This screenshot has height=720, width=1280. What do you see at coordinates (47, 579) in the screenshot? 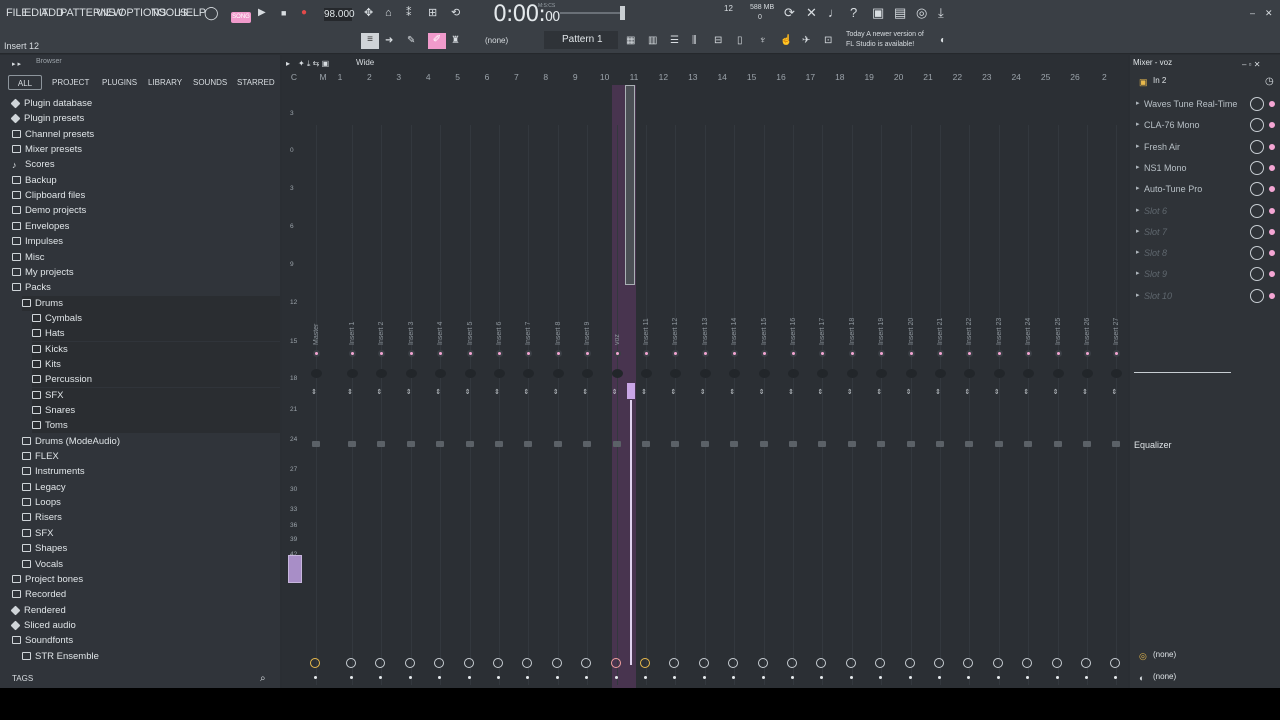
I see `browser-item: Project bones` at bounding box center [47, 579].